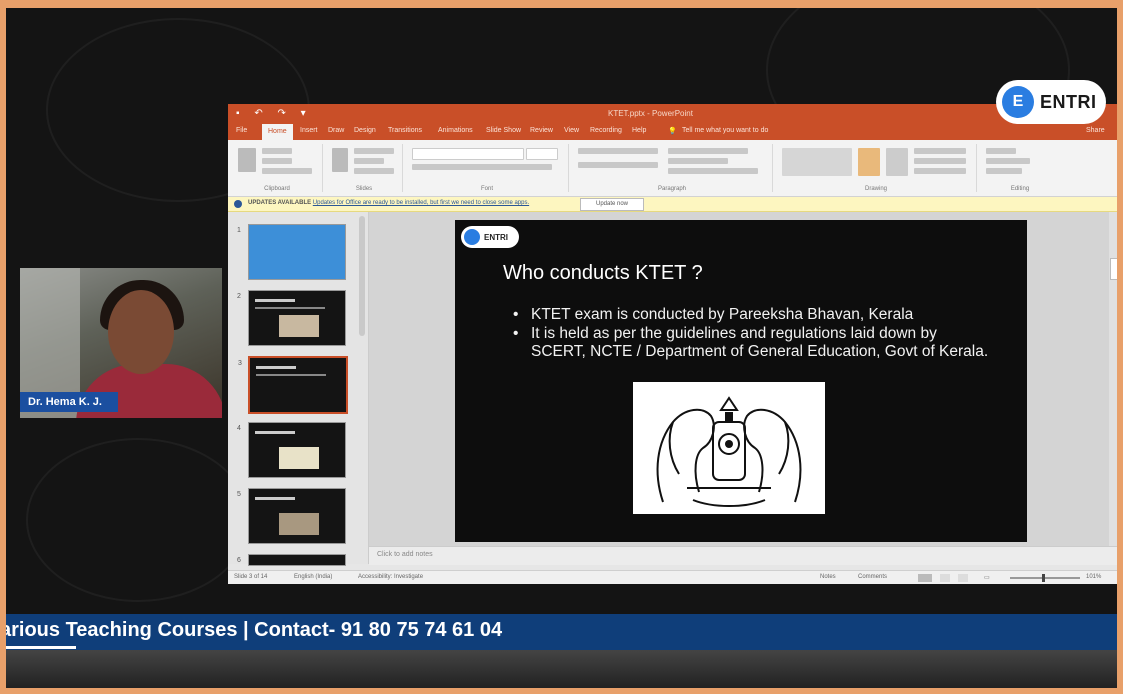  Describe the element at coordinates (405, 130) in the screenshot. I see `tab-transitions: Transitions` at that location.